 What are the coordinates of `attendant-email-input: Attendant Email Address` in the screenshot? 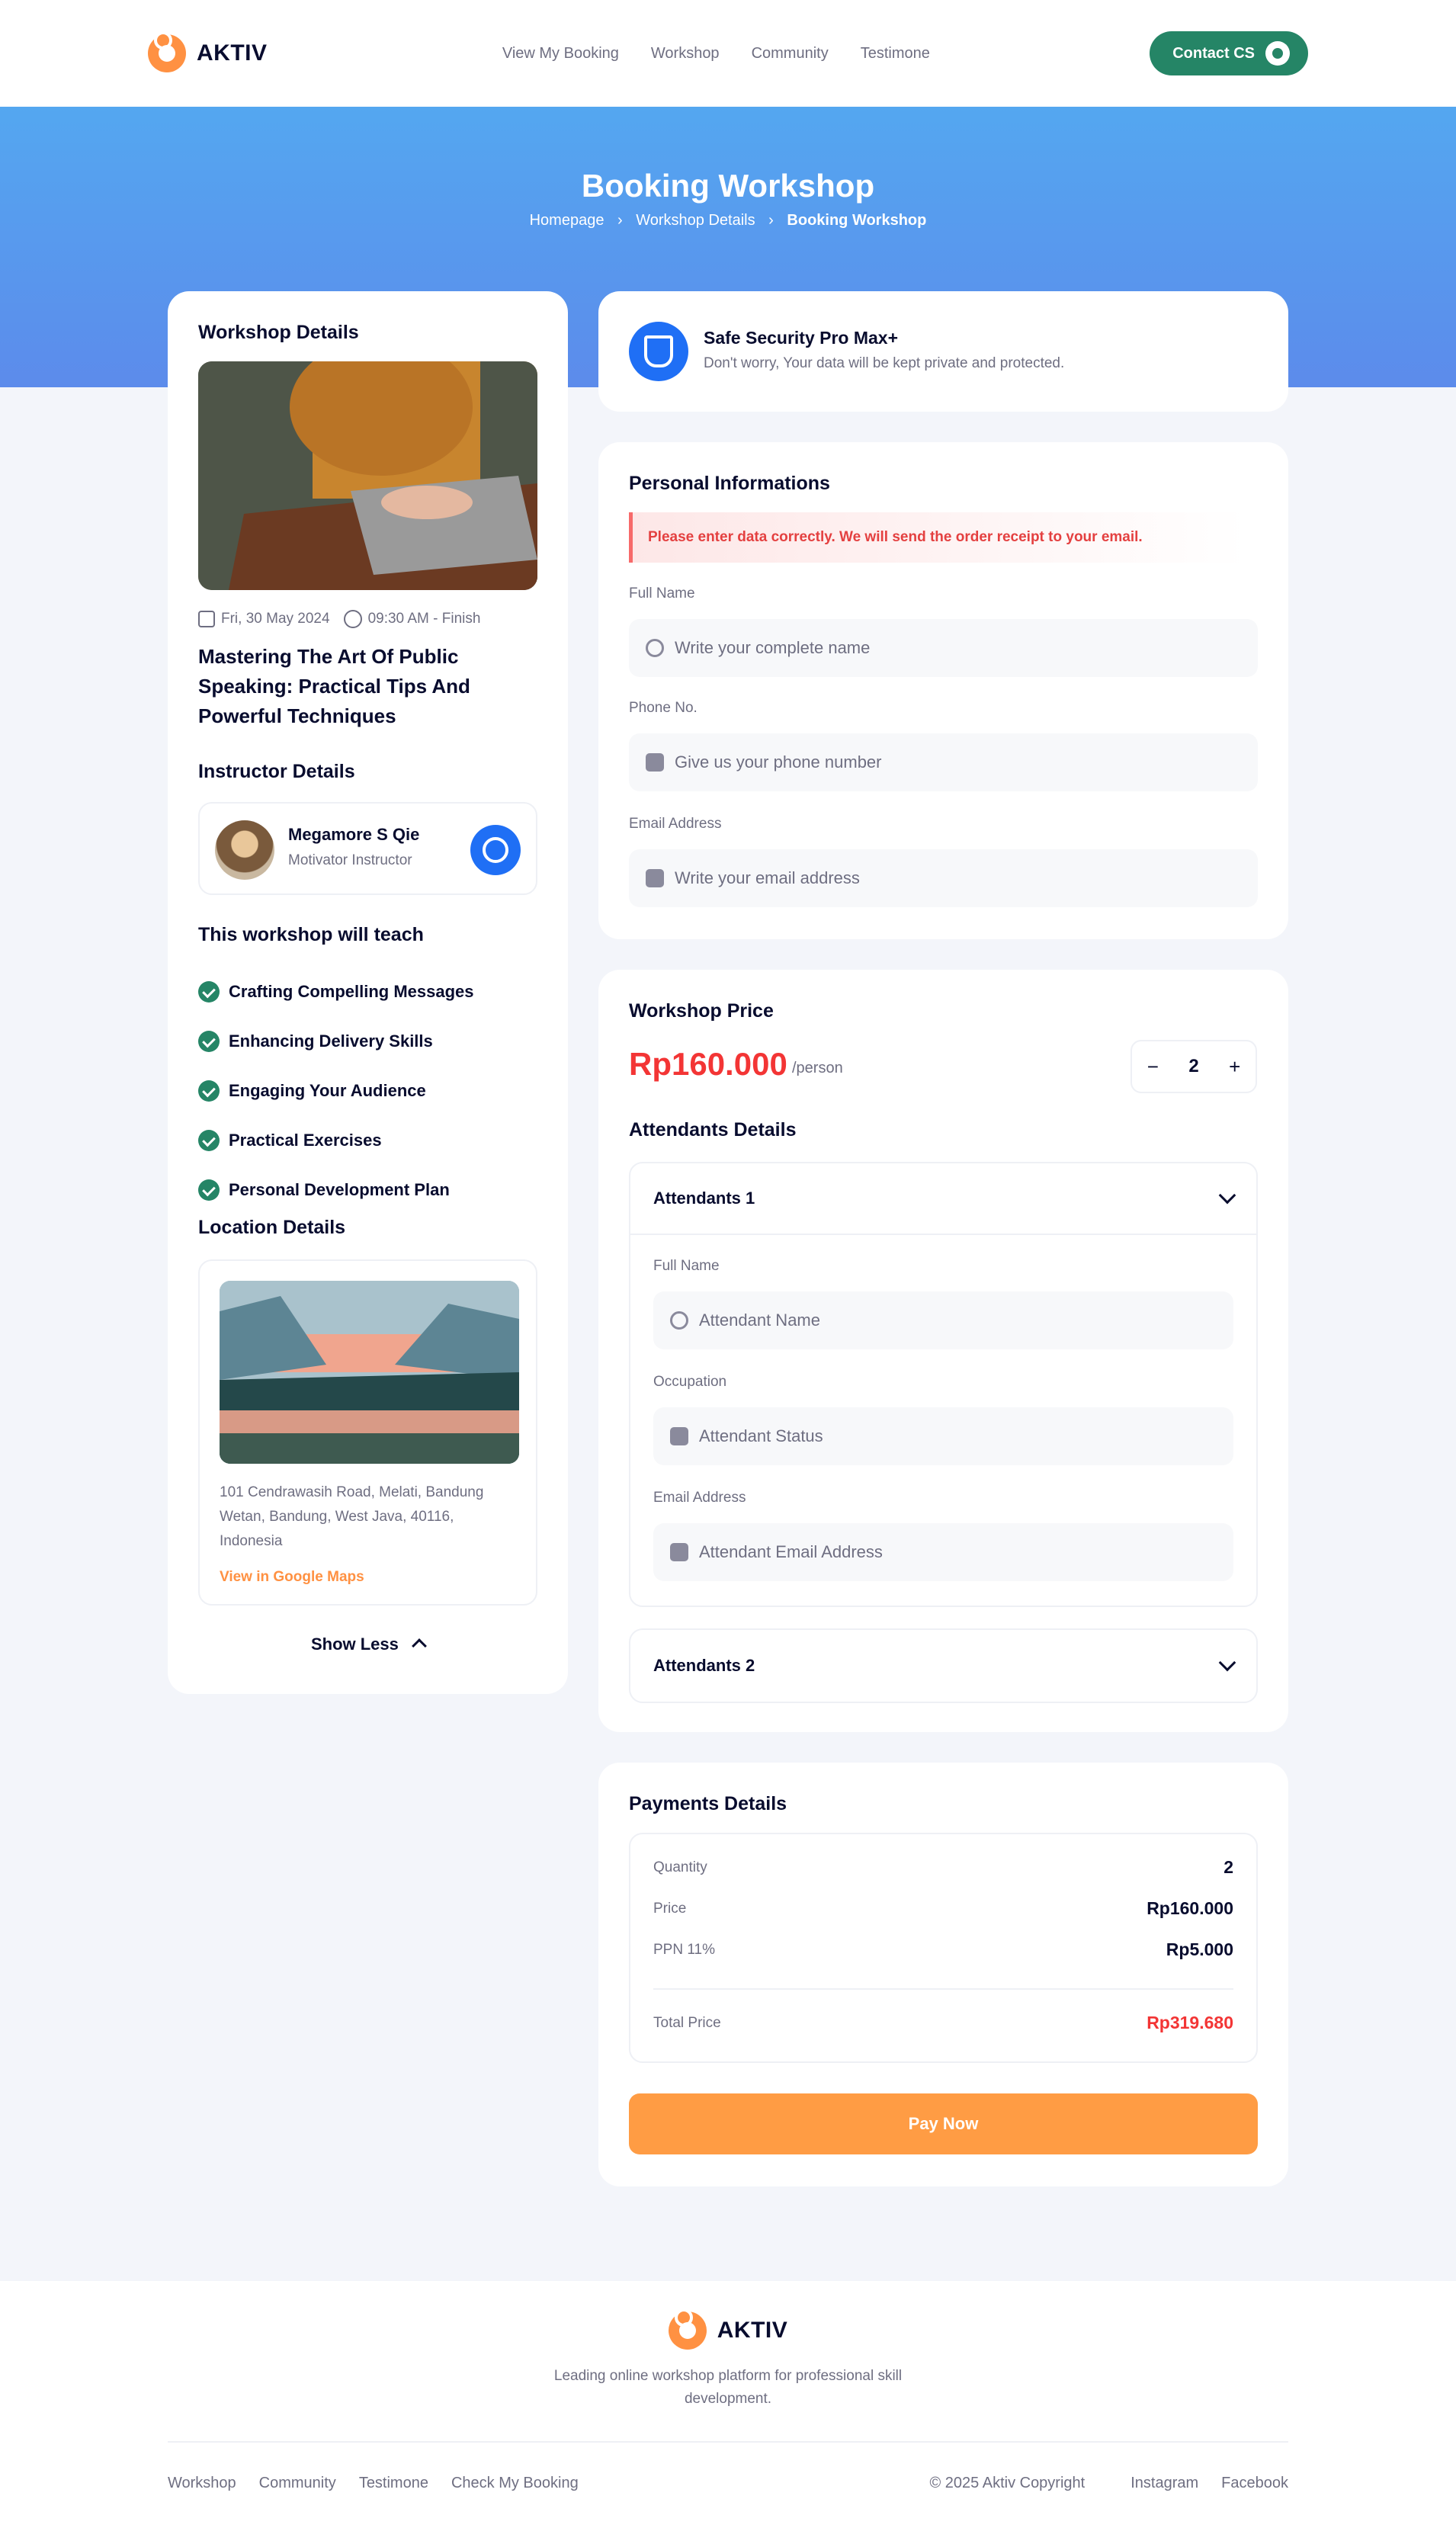 It's located at (943, 1552).